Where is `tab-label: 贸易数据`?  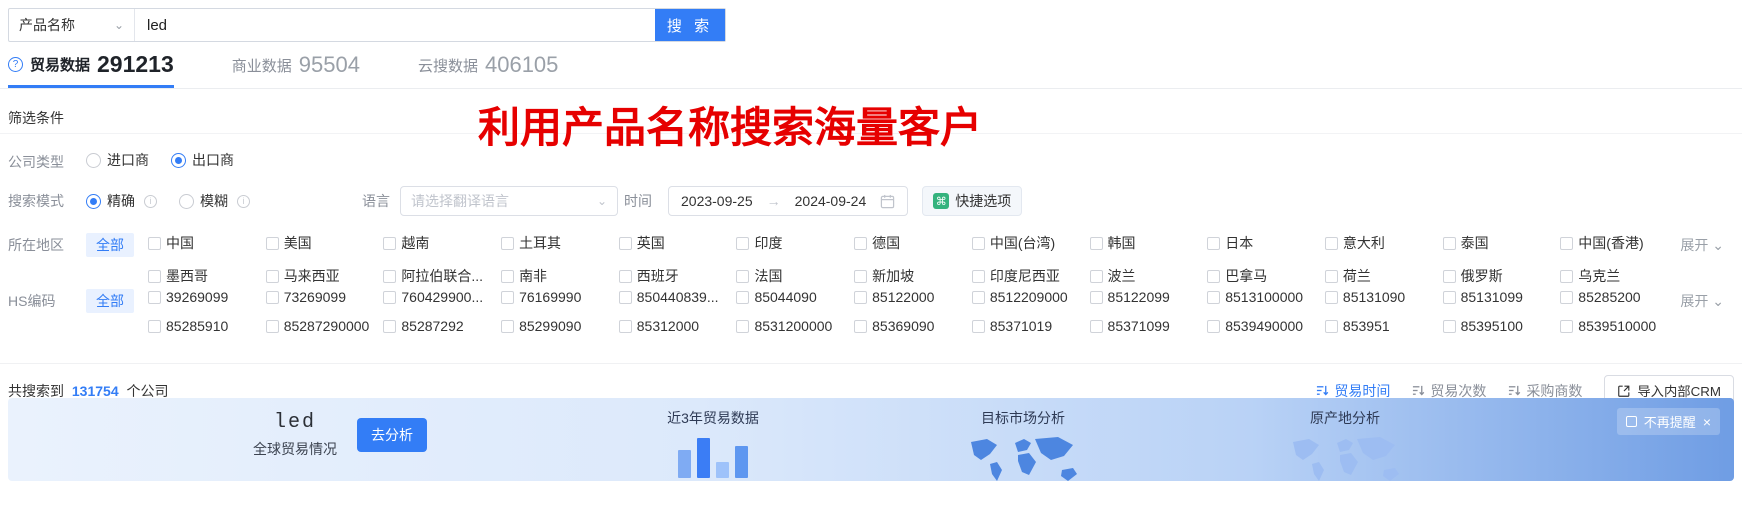 tab-label: 贸易数据 is located at coordinates (60, 65).